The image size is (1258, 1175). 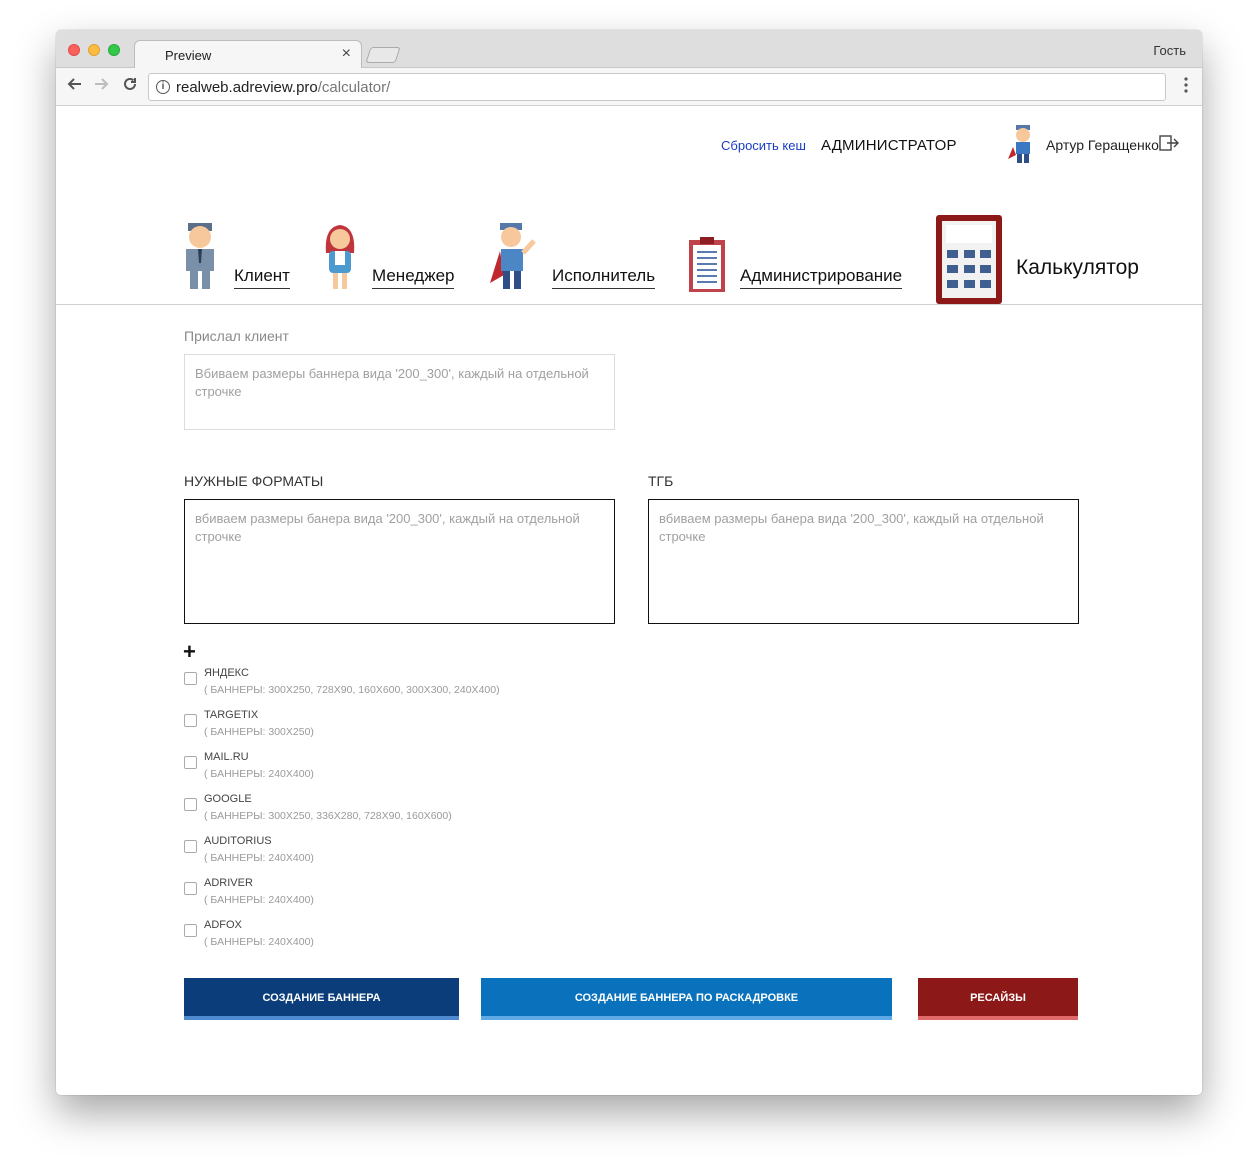 What do you see at coordinates (629, 304) in the screenshot?
I see `divider` at bounding box center [629, 304].